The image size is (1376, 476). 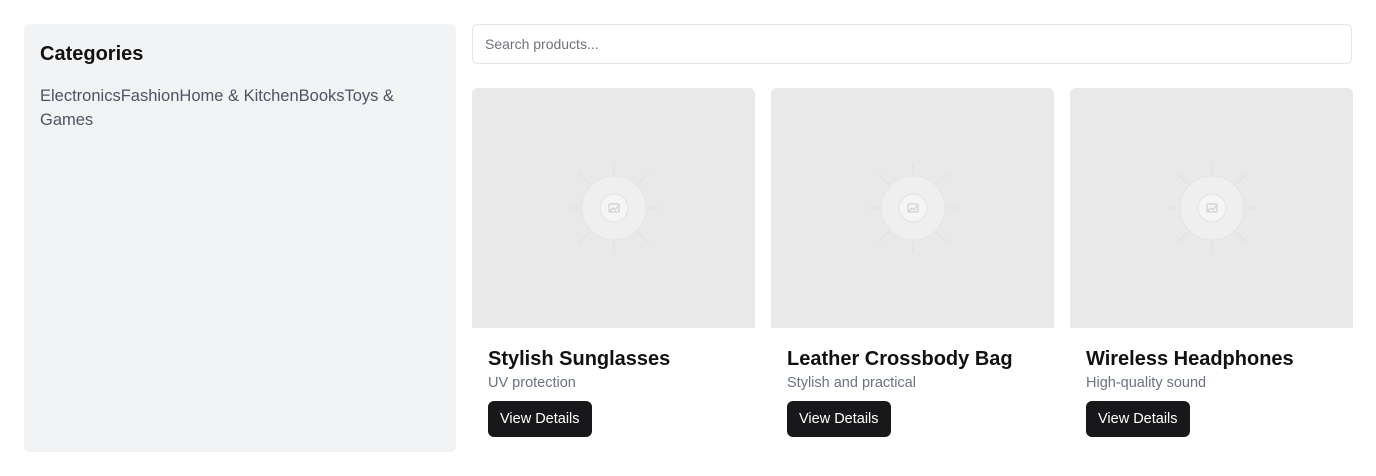 I want to click on search-input, so click(x=912, y=44).